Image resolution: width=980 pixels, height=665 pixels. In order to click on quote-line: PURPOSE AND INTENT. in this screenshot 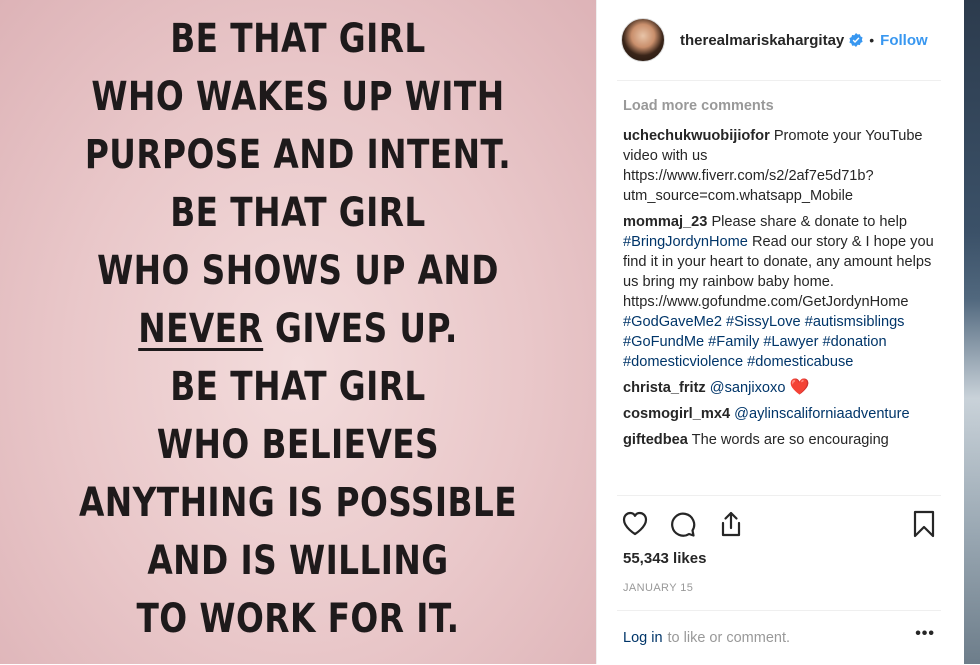, I will do `click(298, 155)`.